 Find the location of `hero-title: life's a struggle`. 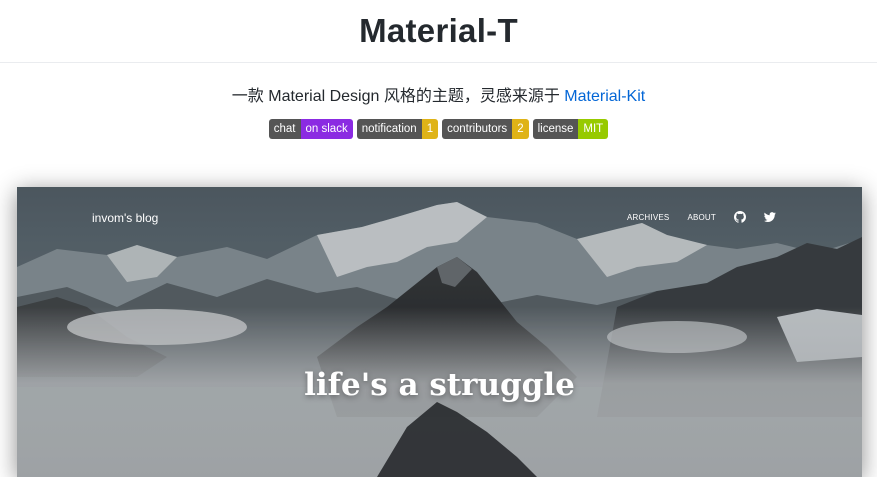

hero-title: life's a struggle is located at coordinates (439, 385).